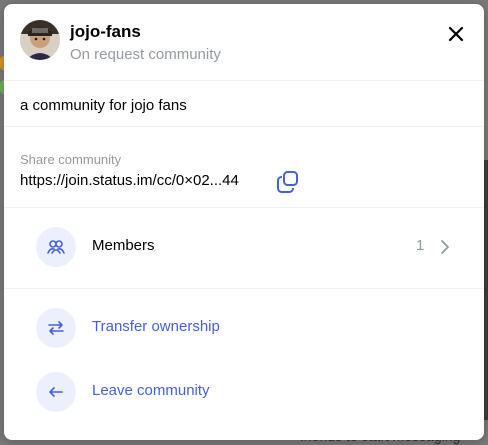 This screenshot has height=445, width=488. Describe the element at coordinates (486, 290) in the screenshot. I see `background-status-dot` at that location.